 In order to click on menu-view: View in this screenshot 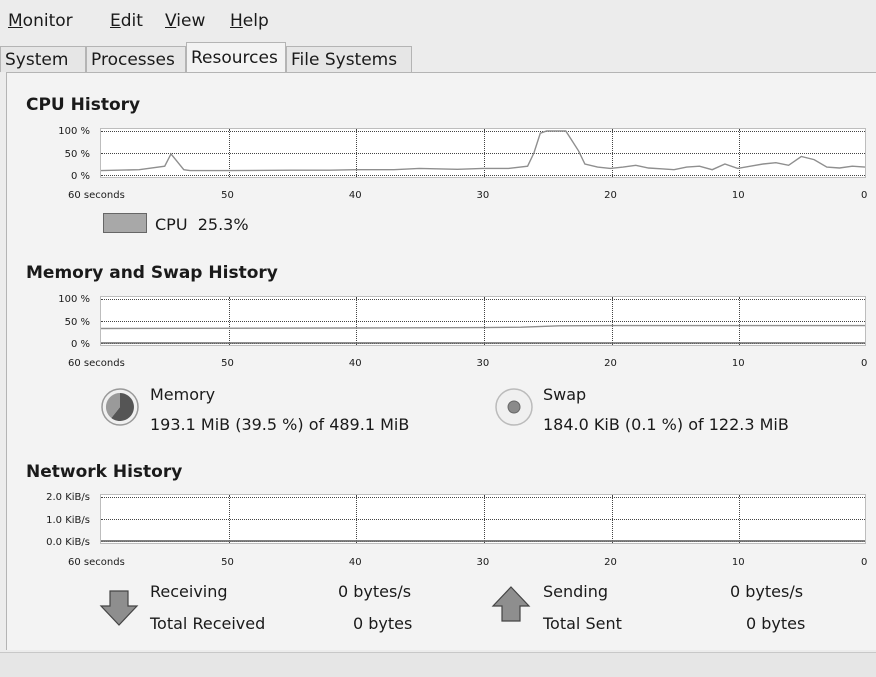, I will do `click(185, 21)`.